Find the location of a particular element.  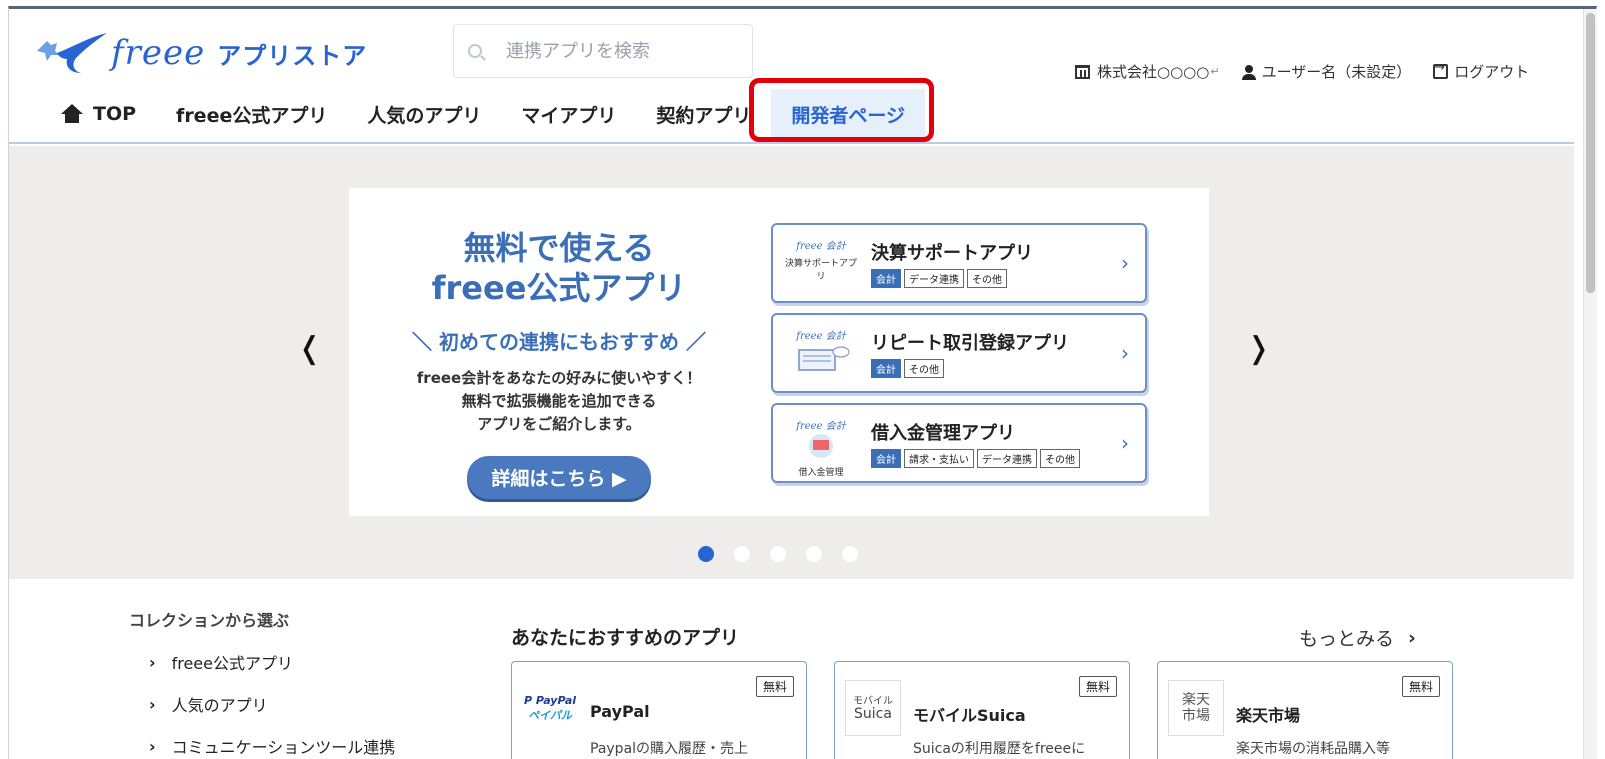

logout-link: ログアウト is located at coordinates (1481, 71).